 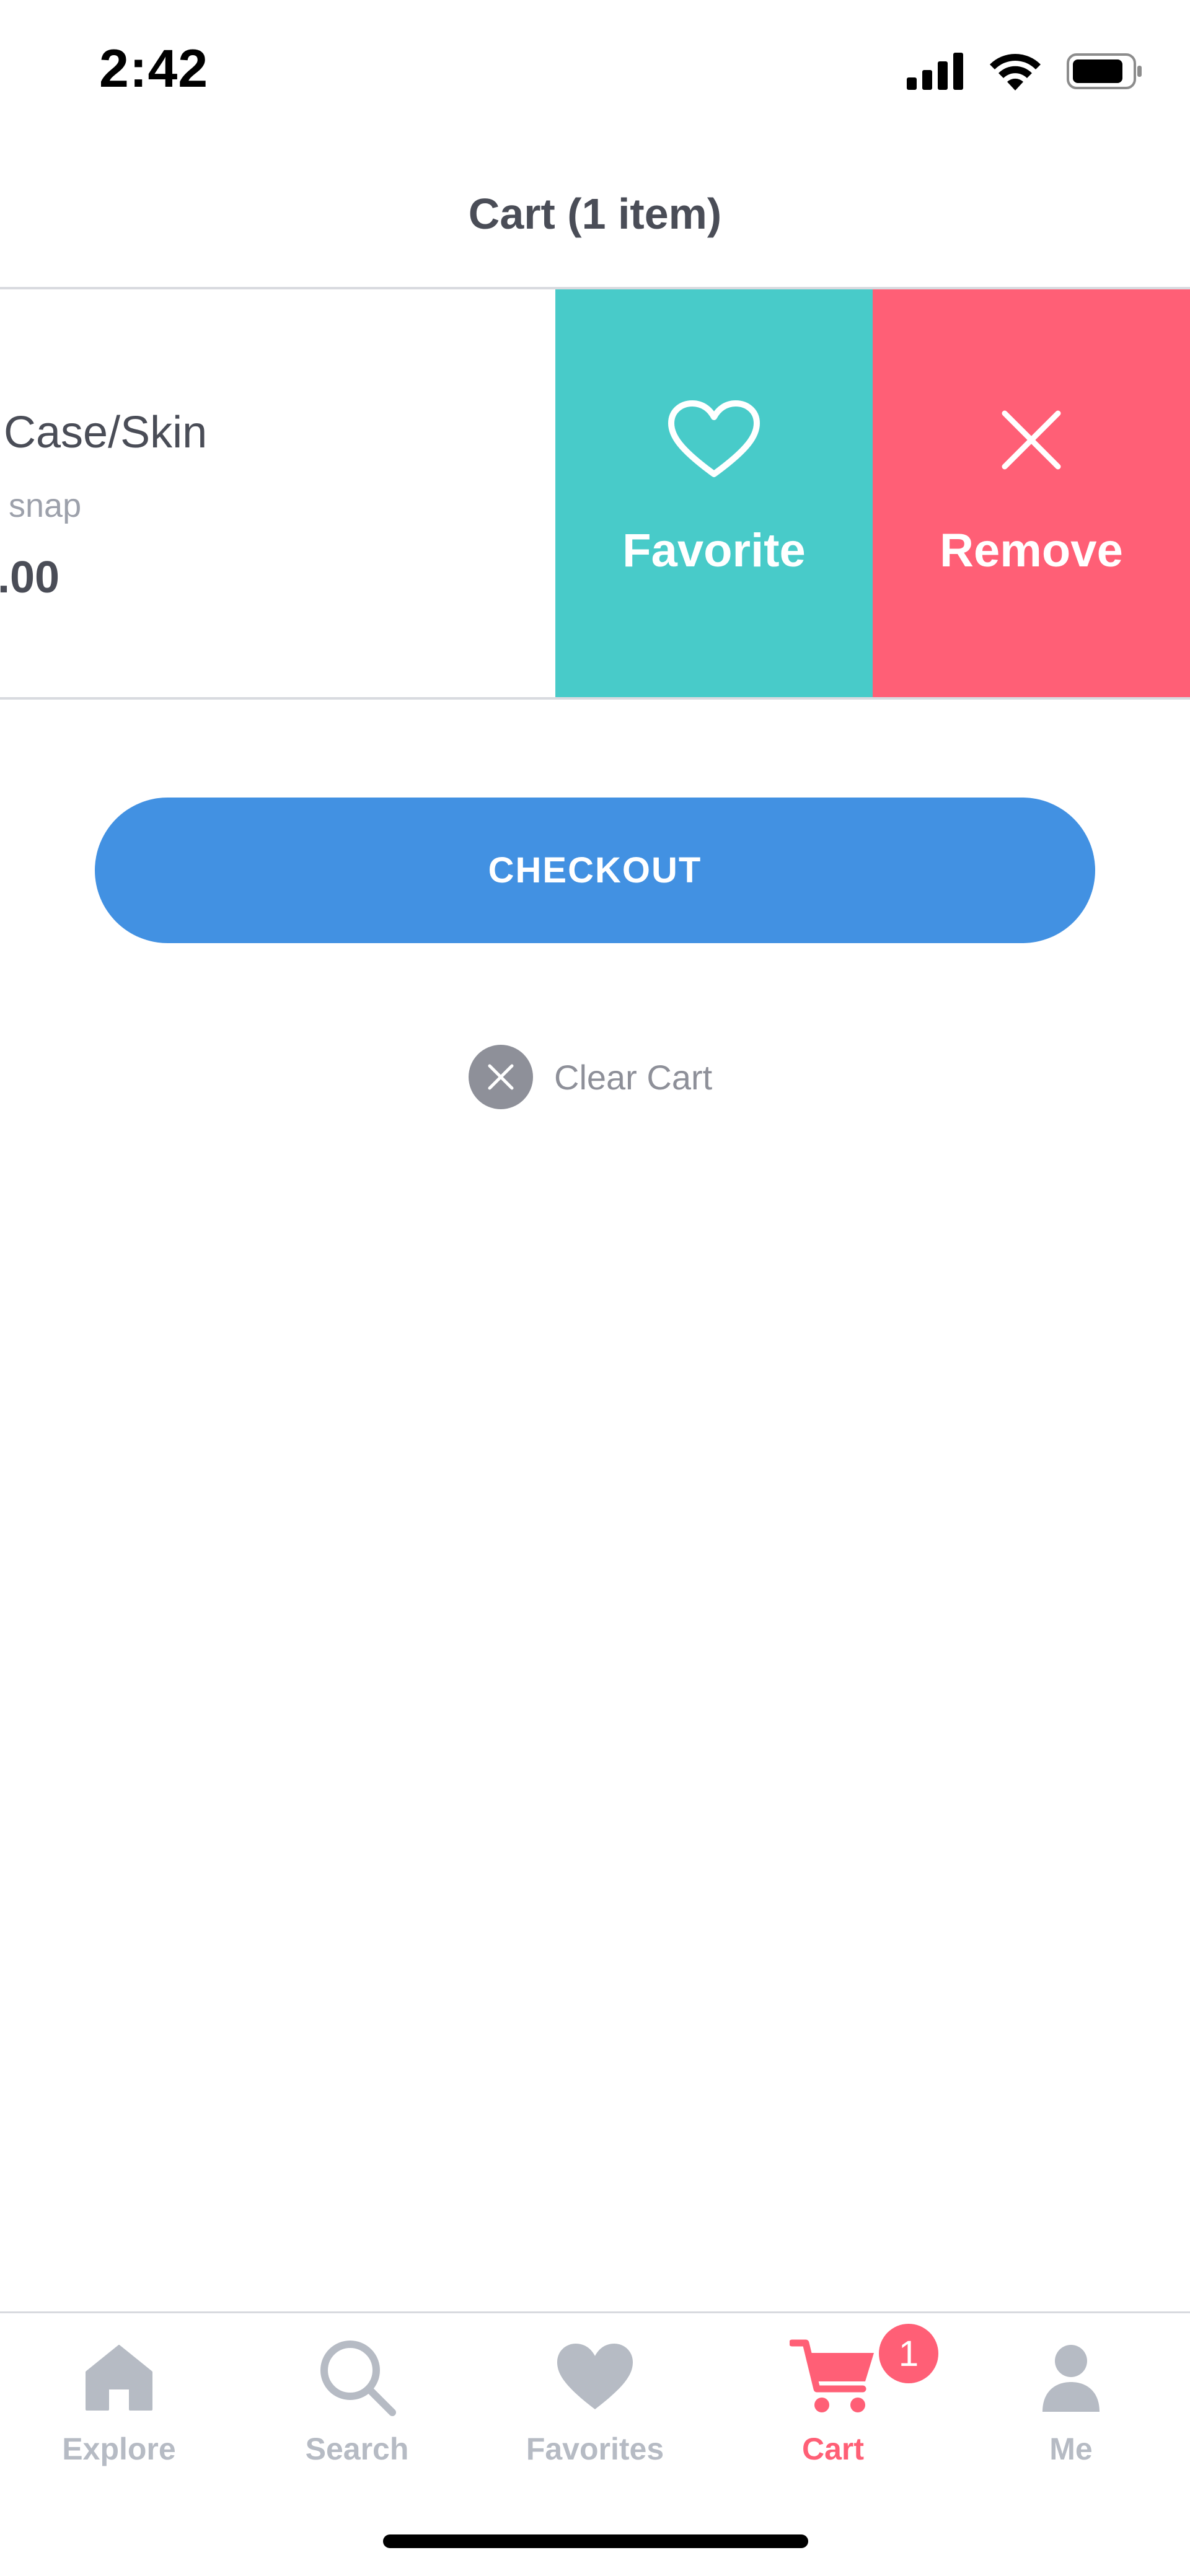 I want to click on tab-label: Search, so click(x=357, y=2449).